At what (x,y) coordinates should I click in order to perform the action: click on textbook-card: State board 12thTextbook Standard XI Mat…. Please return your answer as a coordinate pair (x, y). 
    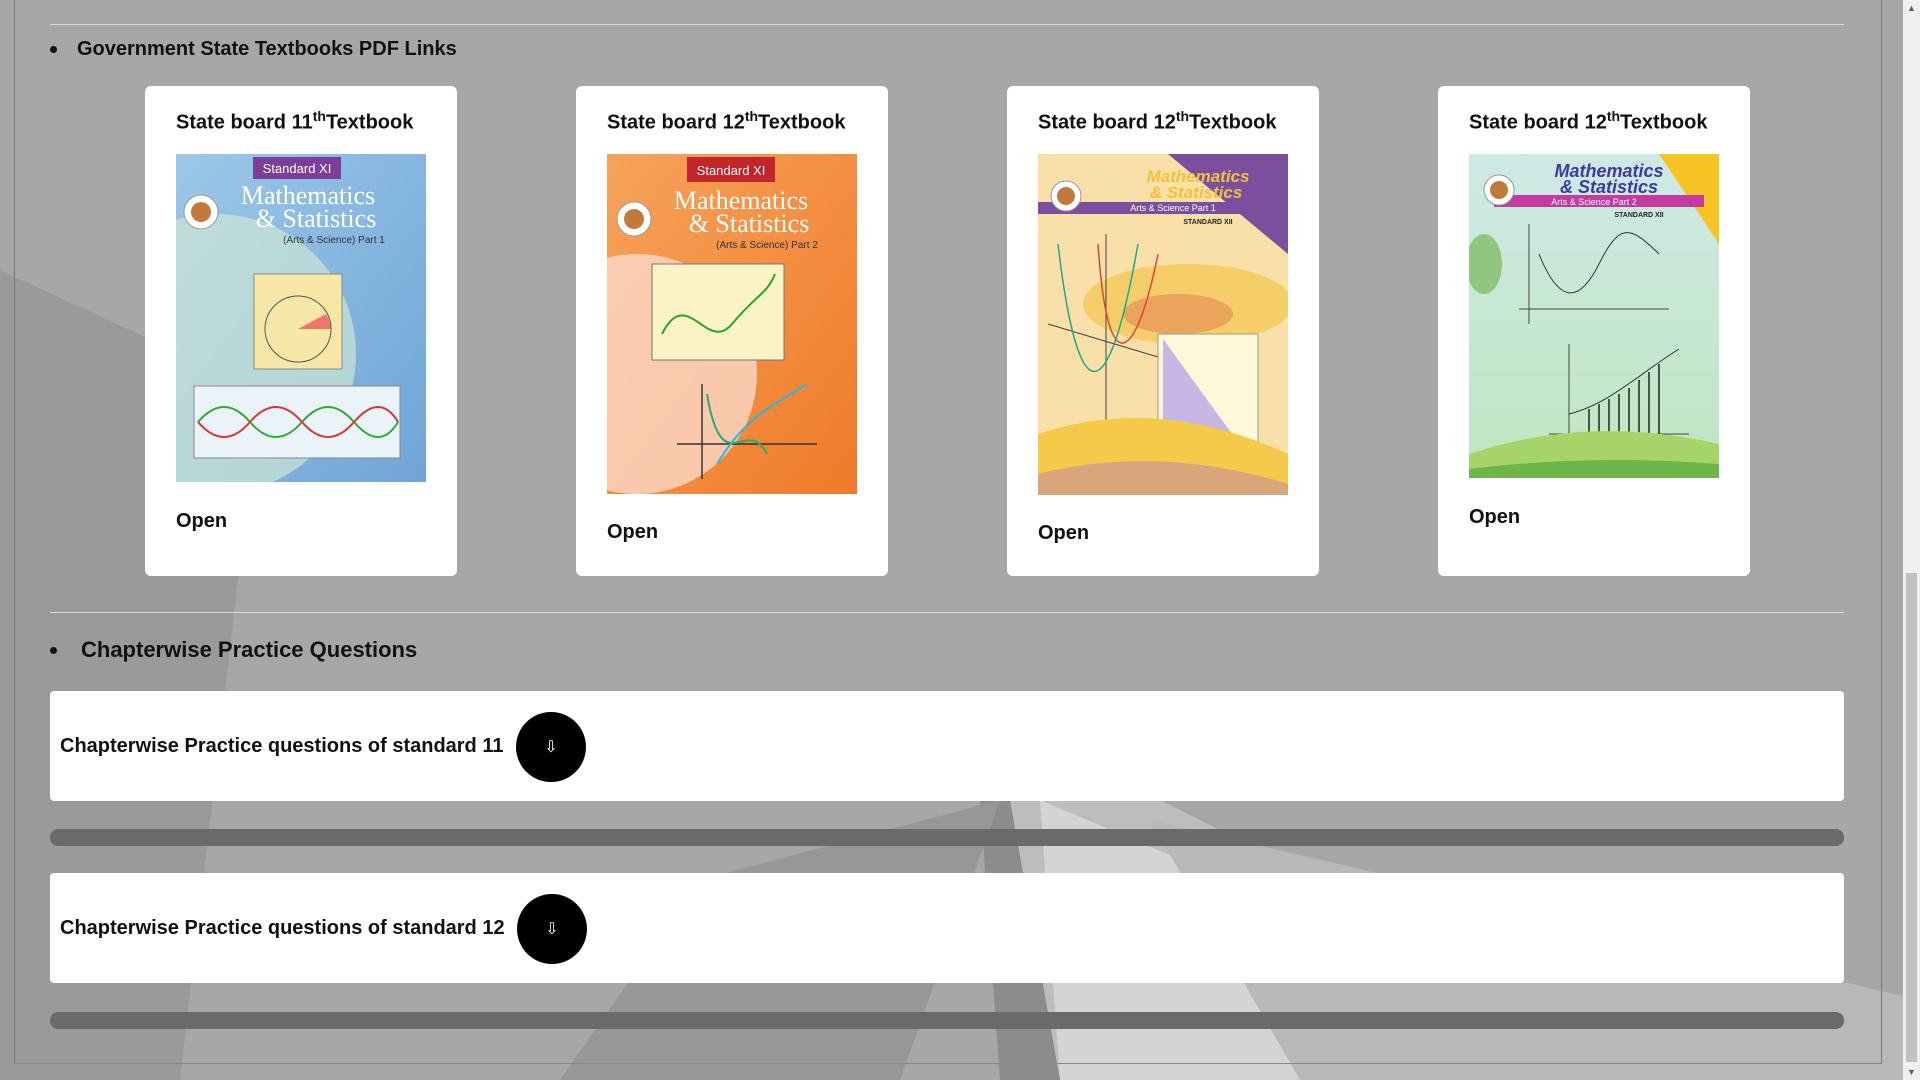
    Looking at the image, I should click on (732, 331).